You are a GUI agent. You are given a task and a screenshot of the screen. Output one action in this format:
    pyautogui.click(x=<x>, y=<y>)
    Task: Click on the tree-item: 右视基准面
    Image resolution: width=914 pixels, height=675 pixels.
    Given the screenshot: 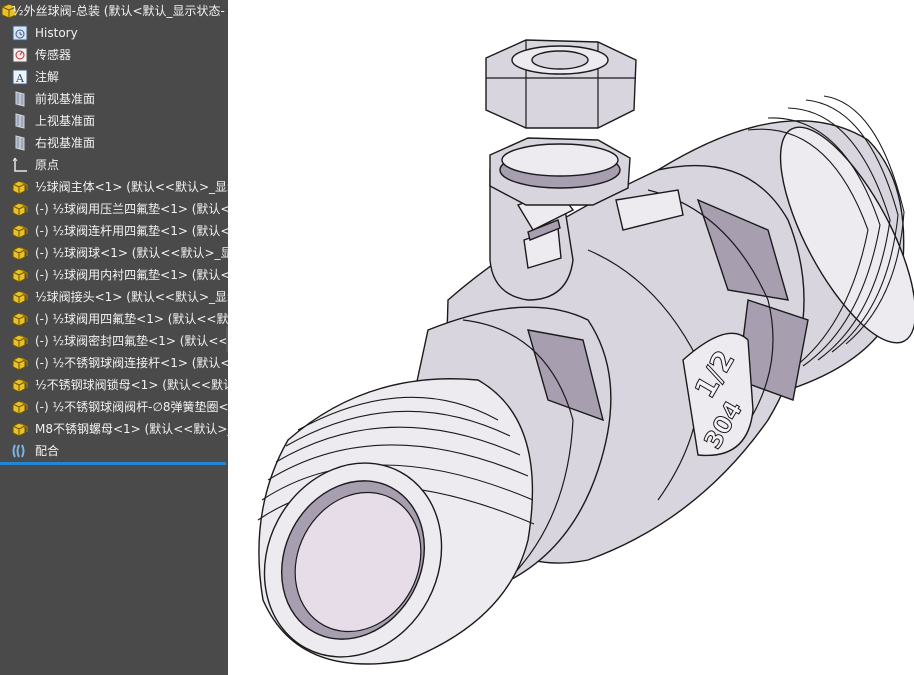 What is the action you would take?
    pyautogui.click(x=114, y=143)
    